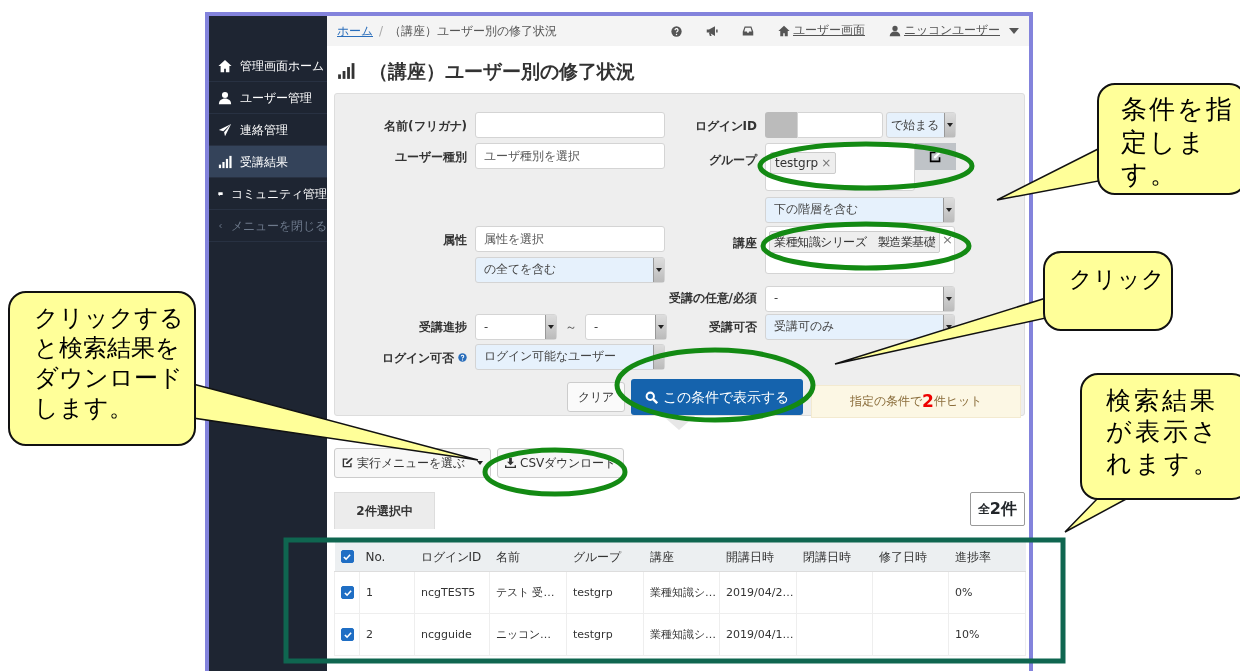 Image resolution: width=1240 pixels, height=671 pixels. What do you see at coordinates (916, 401) in the screenshot?
I see `hit-count-notice: 指定の条件で2件ヒット` at bounding box center [916, 401].